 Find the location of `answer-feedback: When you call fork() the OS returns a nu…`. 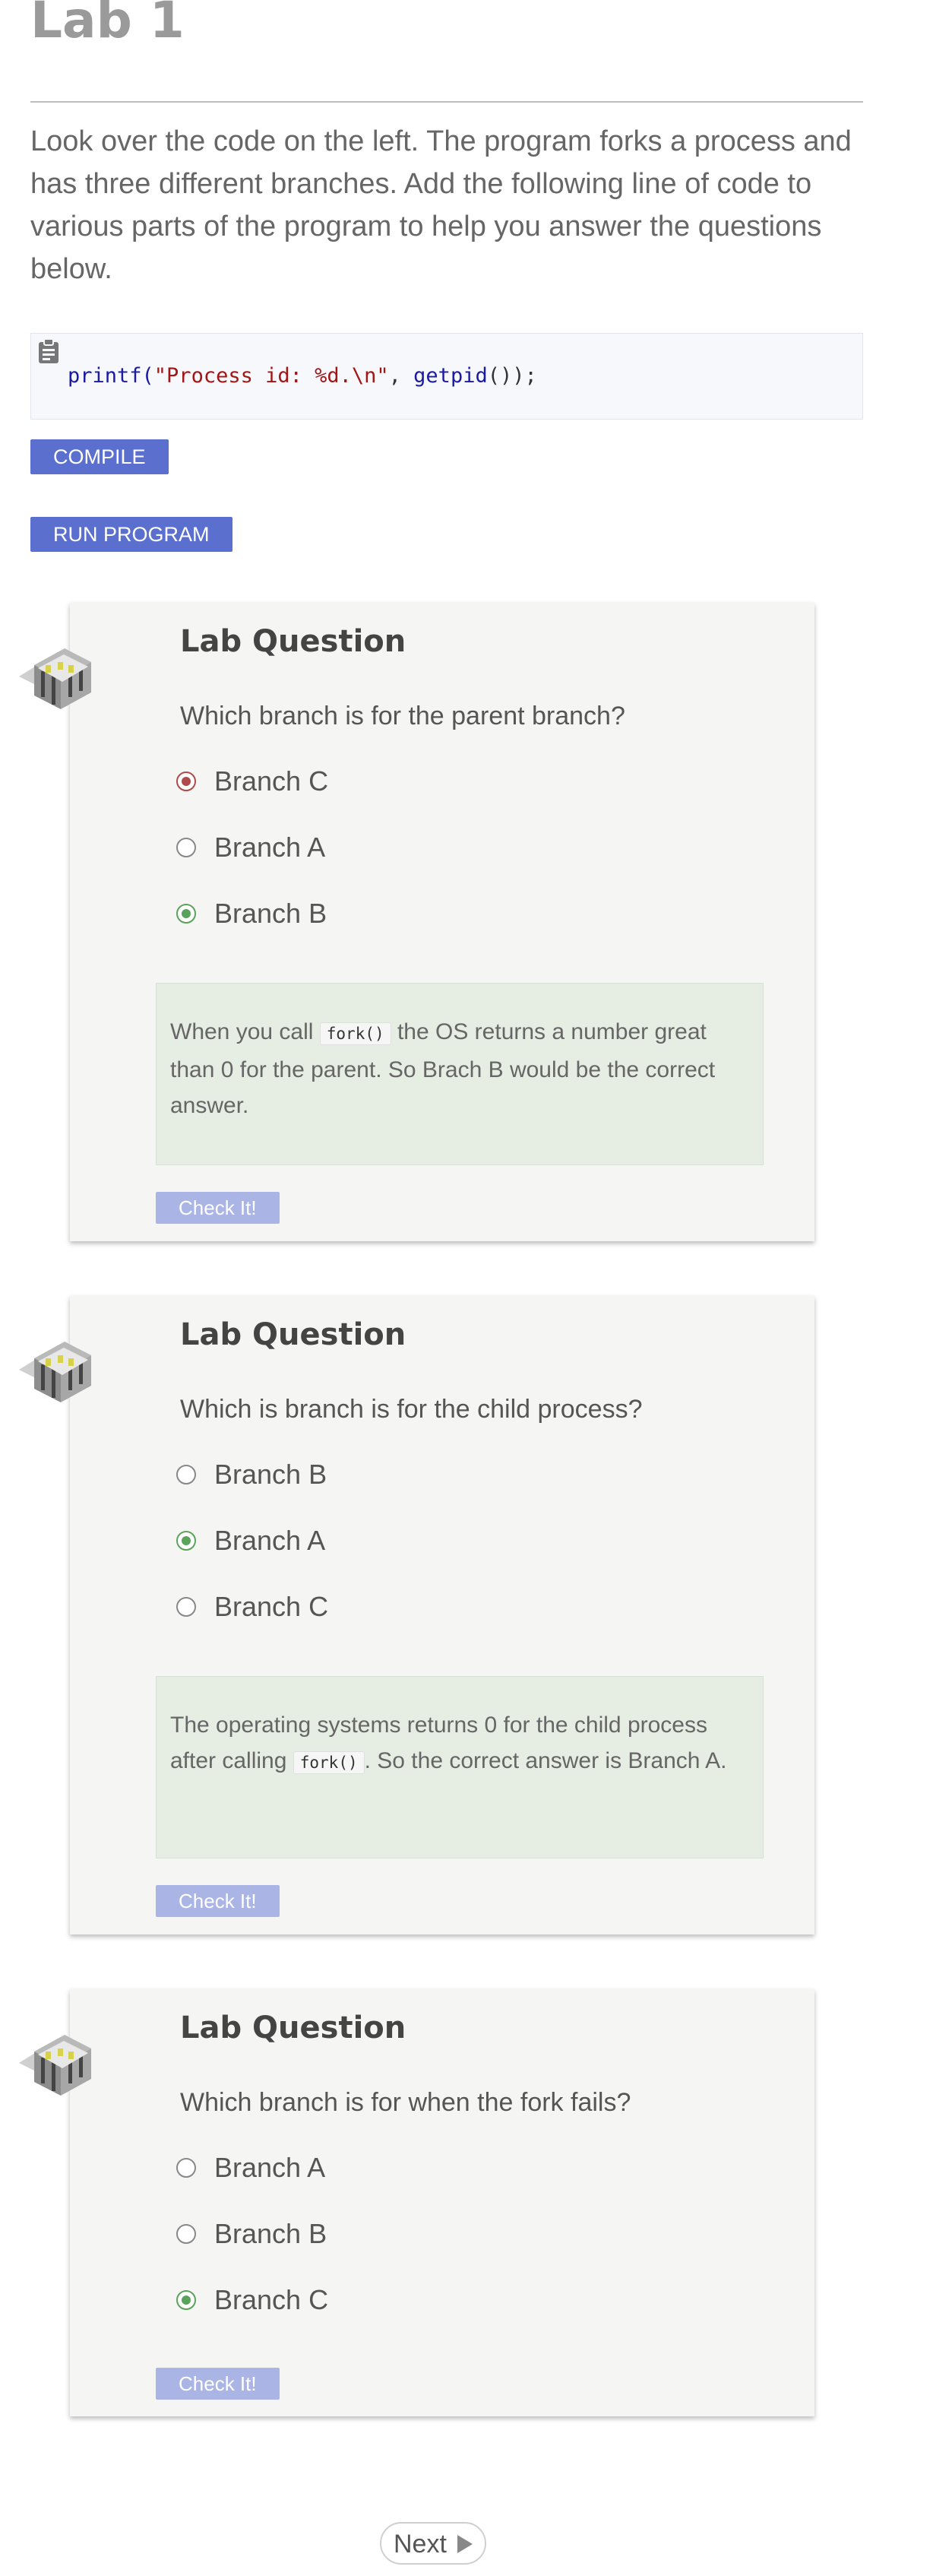

answer-feedback: When you call fork() the OS returns a nu… is located at coordinates (460, 1074).